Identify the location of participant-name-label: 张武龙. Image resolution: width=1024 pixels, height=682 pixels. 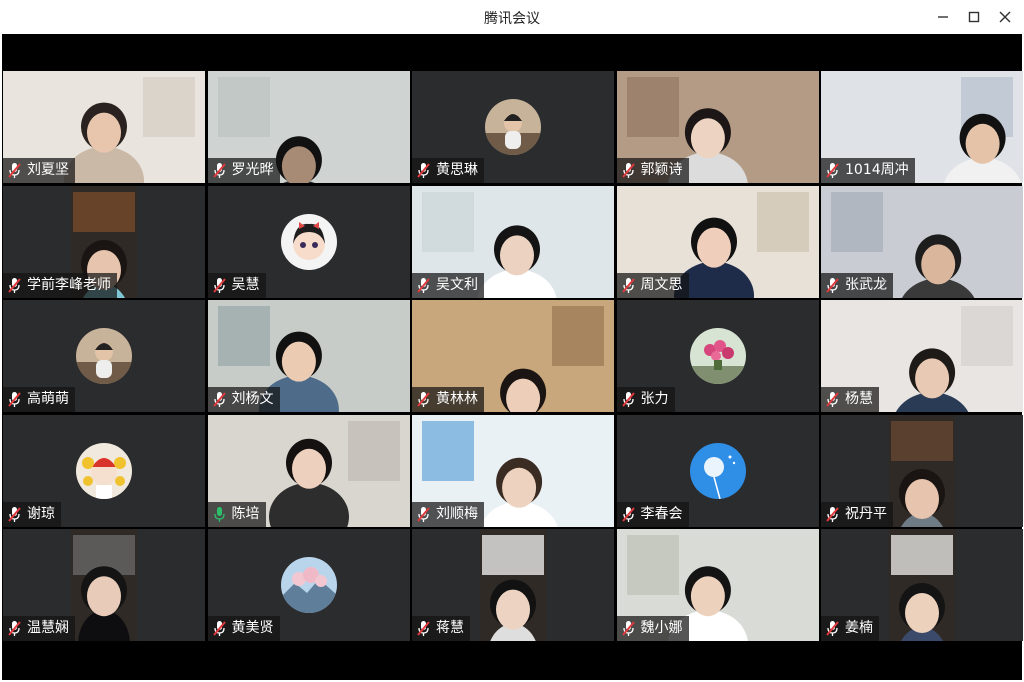
(857, 285).